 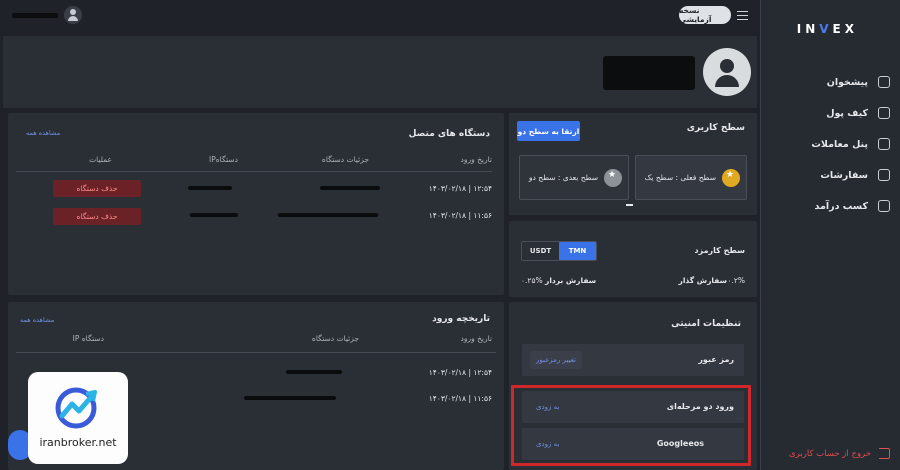 What do you see at coordinates (830, 453) in the screenshot?
I see `logout-label: خروج از حساب کاربری` at bounding box center [830, 453].